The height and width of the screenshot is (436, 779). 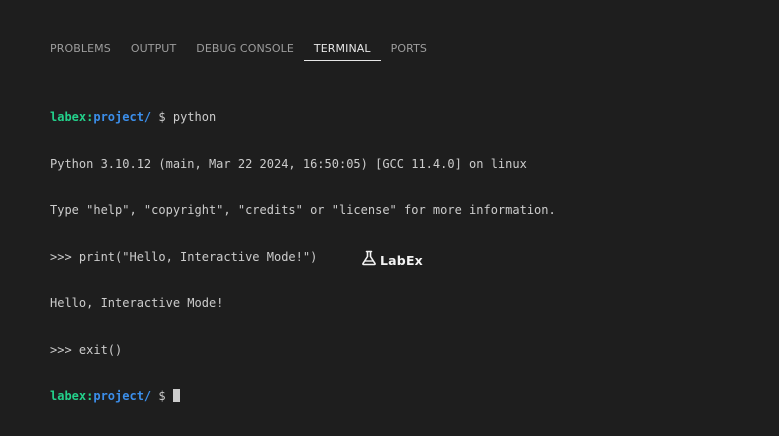 I want to click on terminal-line: labex:project/ $ python, so click(x=133, y=117).